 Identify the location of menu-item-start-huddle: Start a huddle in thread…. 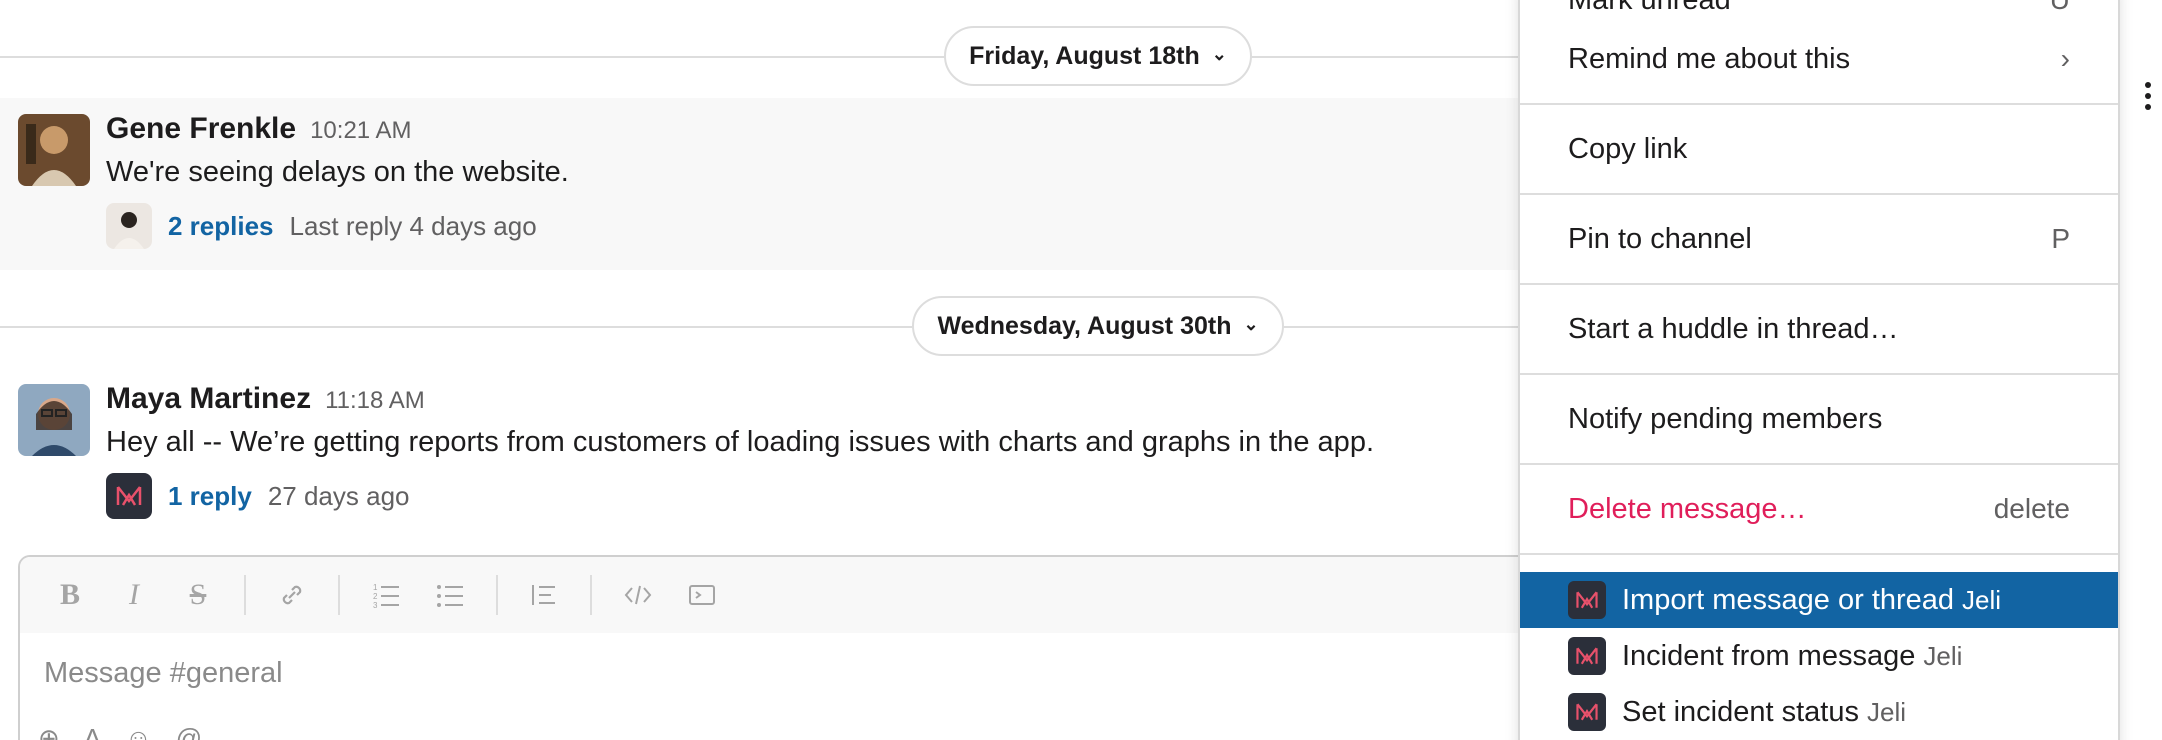
(1819, 329).